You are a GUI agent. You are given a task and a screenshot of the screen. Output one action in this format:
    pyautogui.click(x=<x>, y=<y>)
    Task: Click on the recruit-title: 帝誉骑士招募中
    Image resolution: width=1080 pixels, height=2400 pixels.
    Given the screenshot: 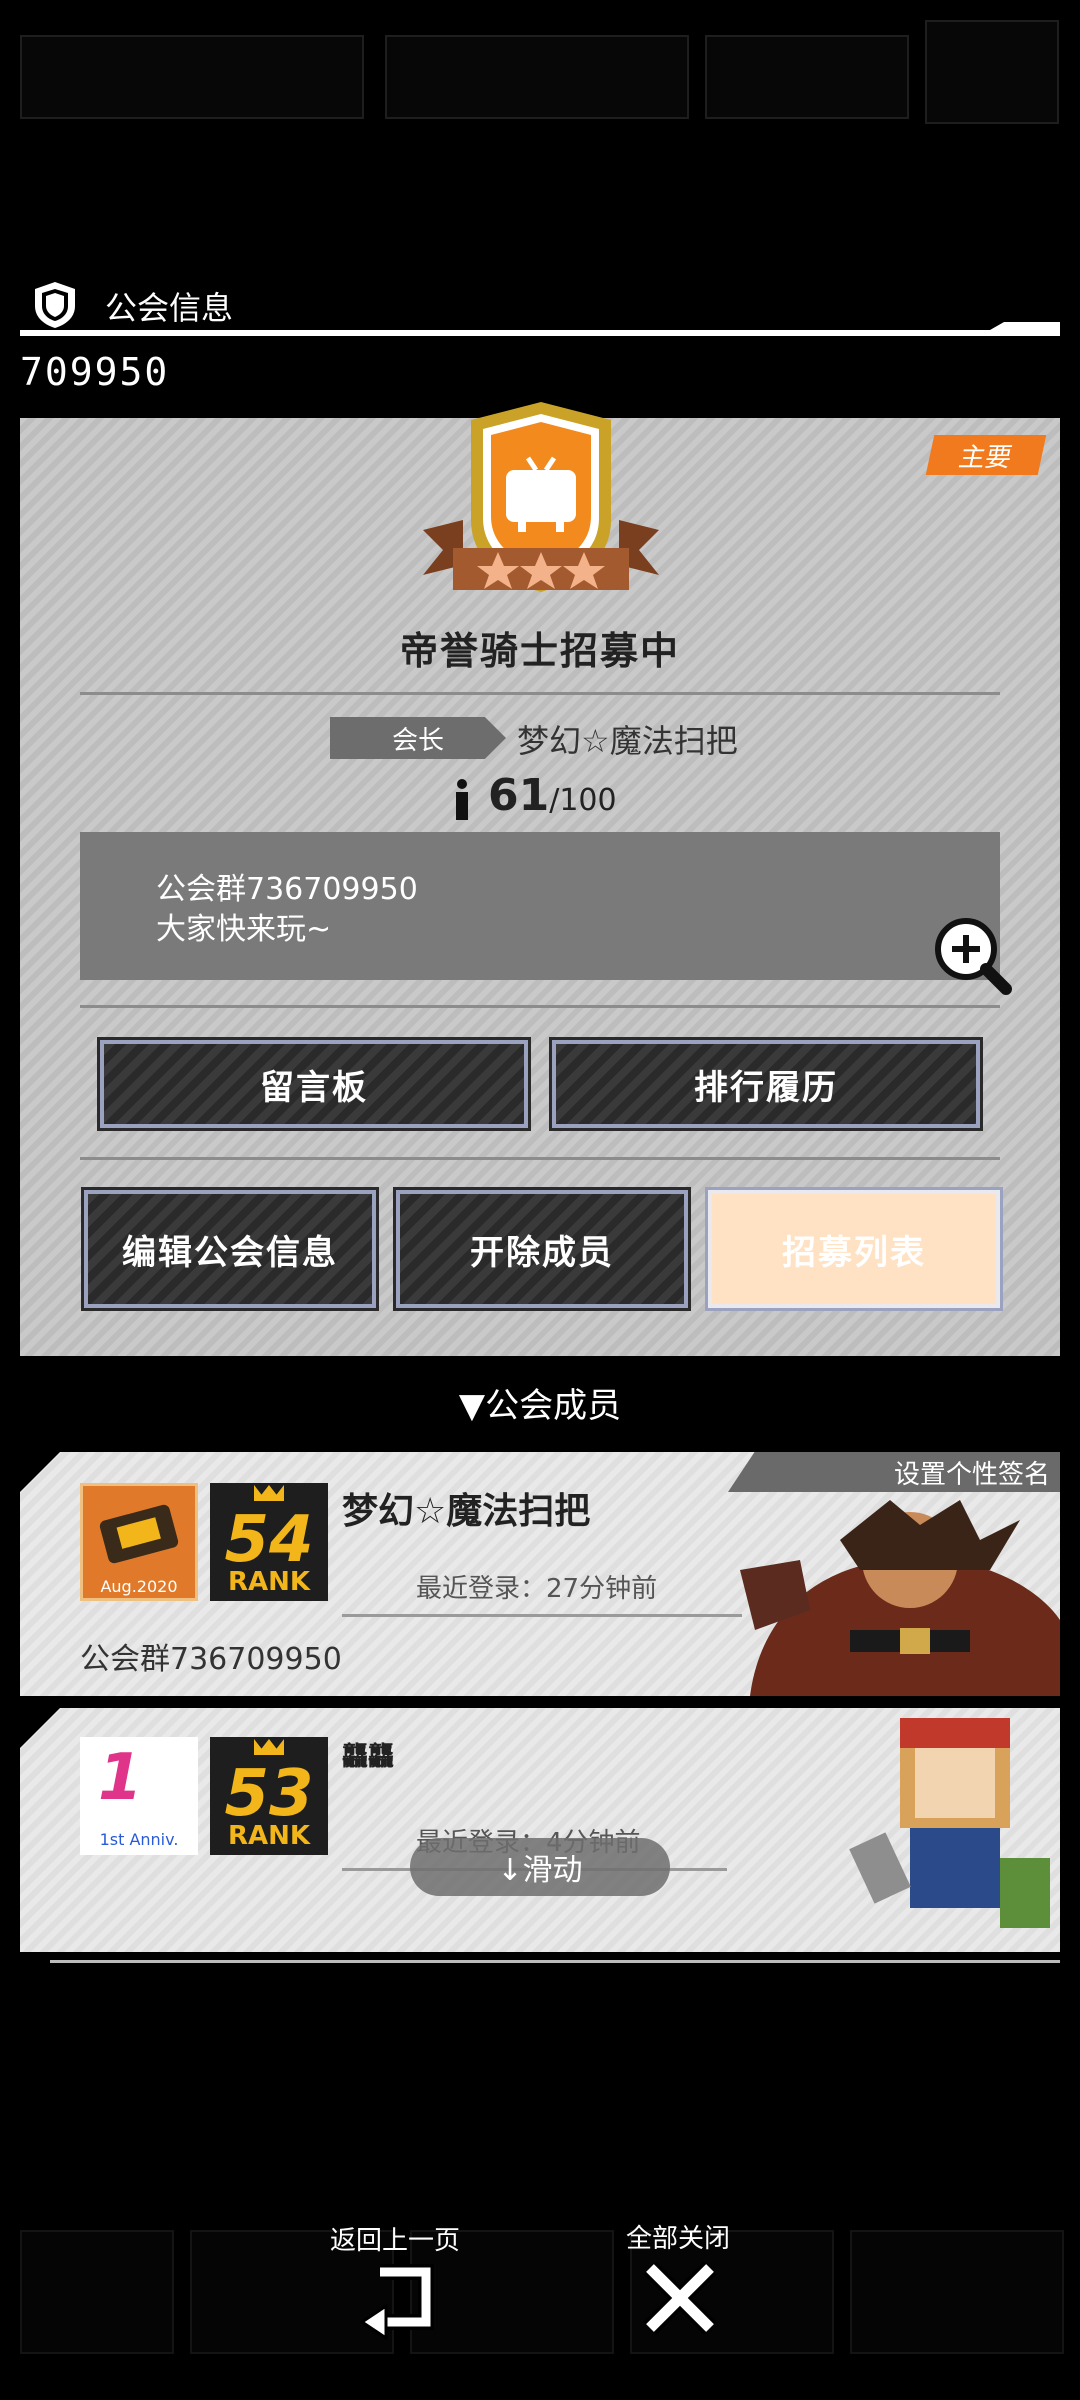 What is the action you would take?
    pyautogui.click(x=539, y=651)
    